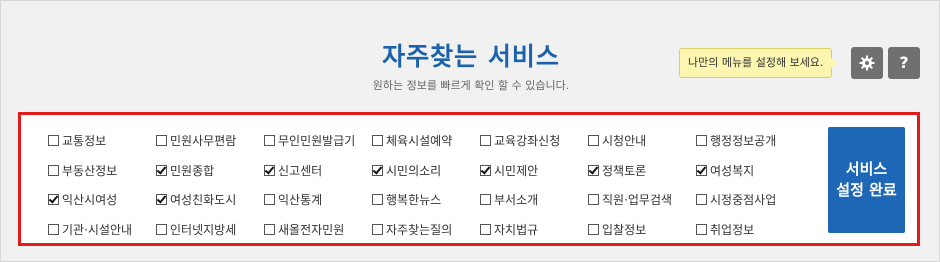 Image resolution: width=940 pixels, height=262 pixels. I want to click on service-option: 입찰정보, so click(642, 230).